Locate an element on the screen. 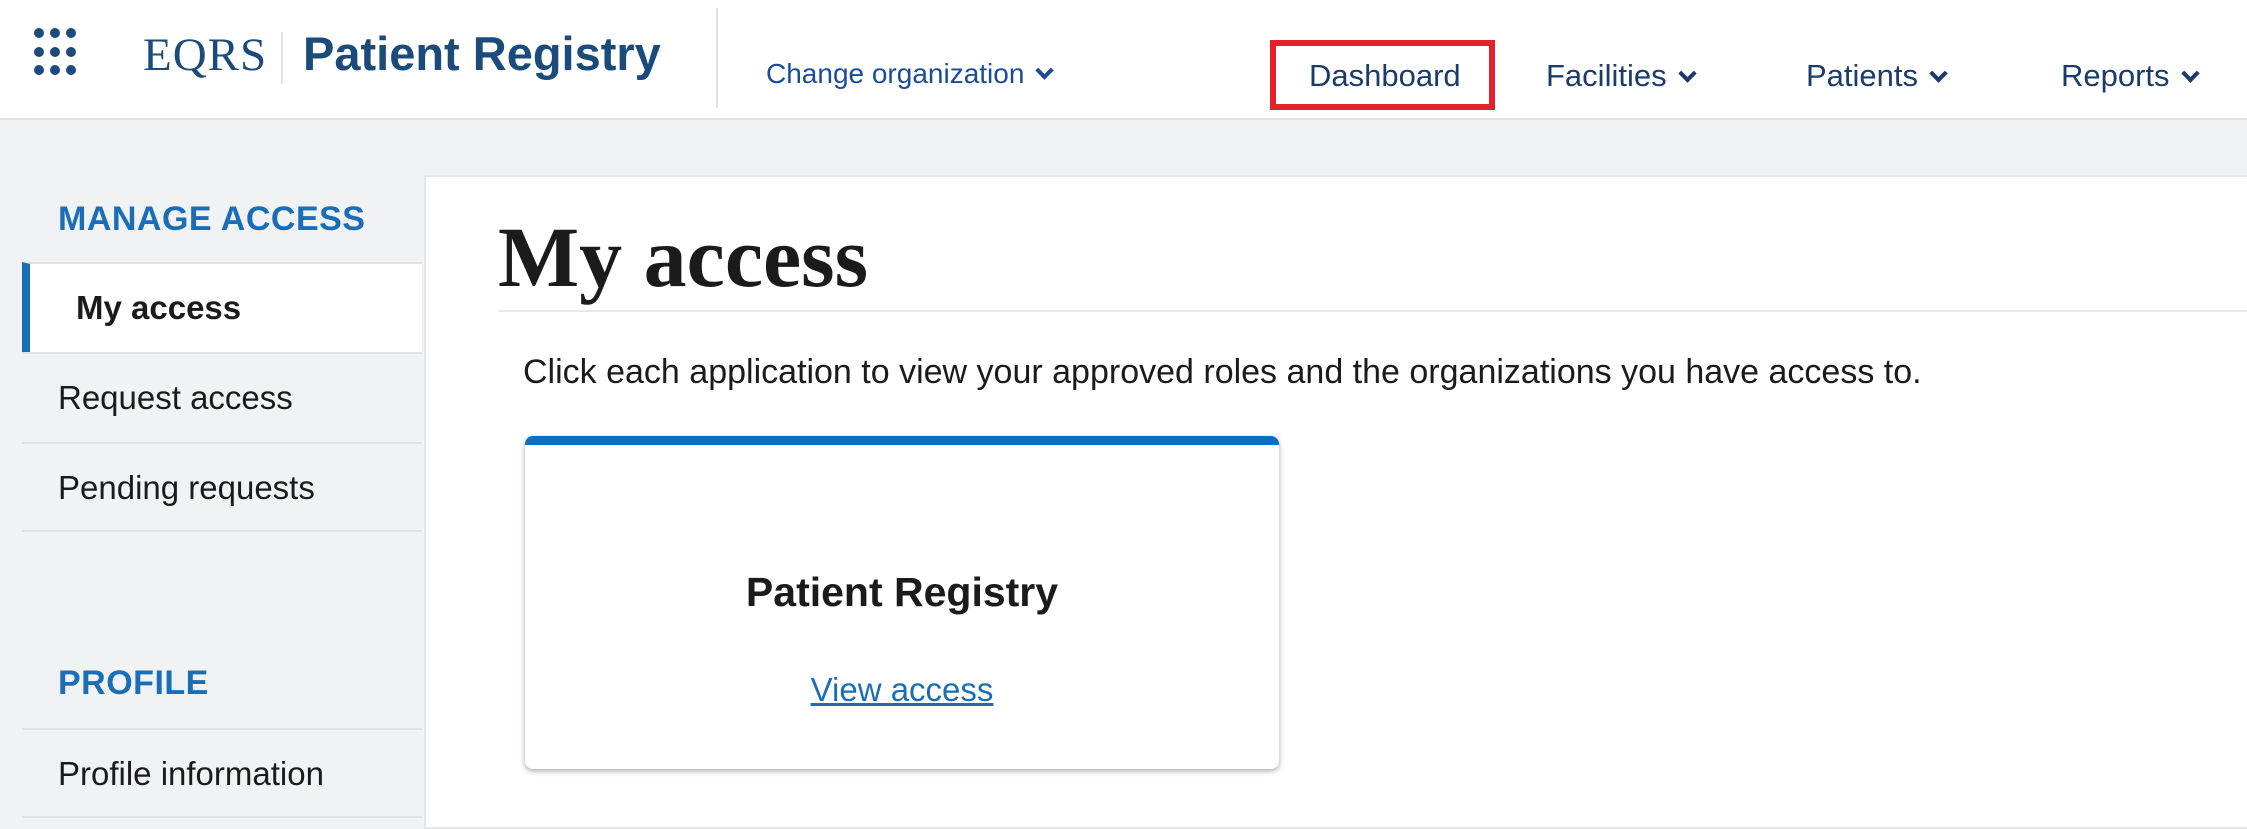 Image resolution: width=2247 pixels, height=829 pixels. grid-apps-icon is located at coordinates (59, 53).